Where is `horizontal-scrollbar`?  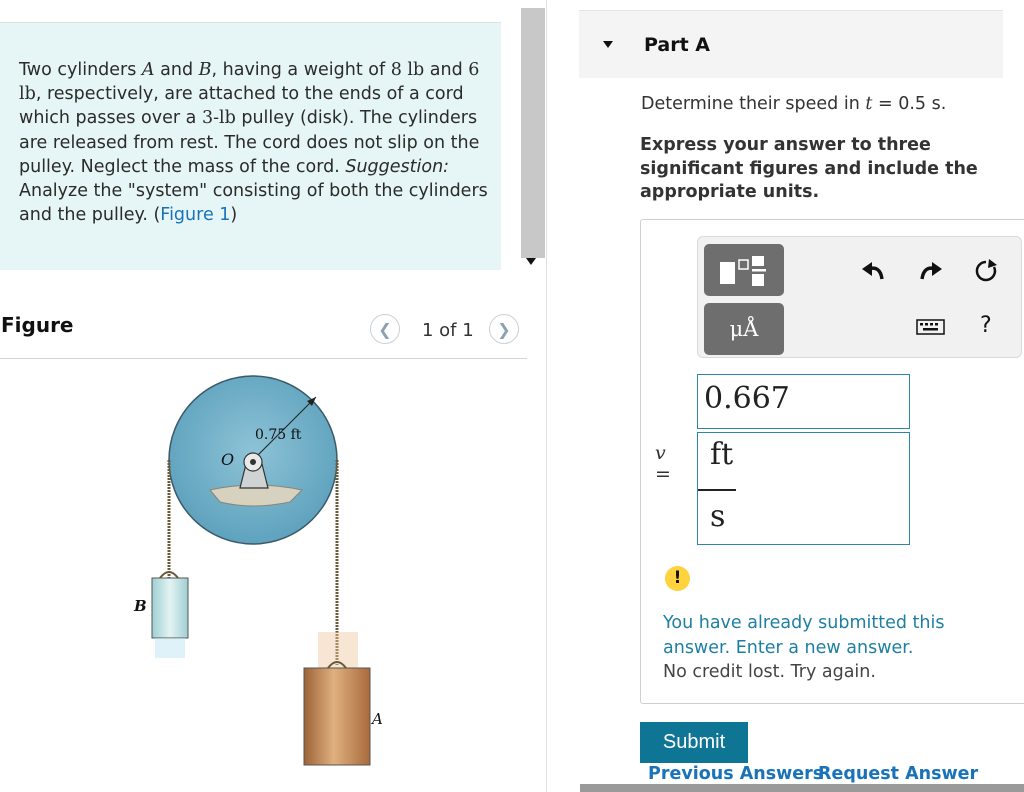 horizontal-scrollbar is located at coordinates (802, 788).